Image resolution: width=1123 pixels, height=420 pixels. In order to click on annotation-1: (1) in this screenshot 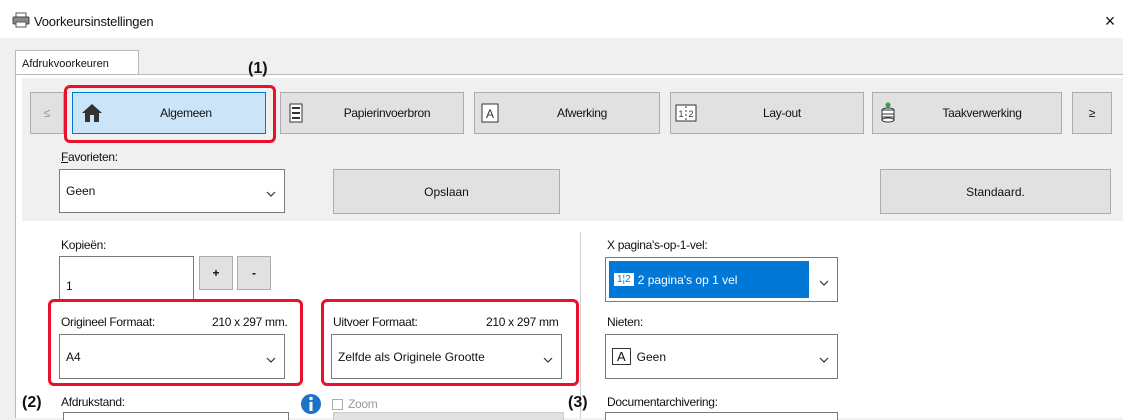, I will do `click(258, 68)`.